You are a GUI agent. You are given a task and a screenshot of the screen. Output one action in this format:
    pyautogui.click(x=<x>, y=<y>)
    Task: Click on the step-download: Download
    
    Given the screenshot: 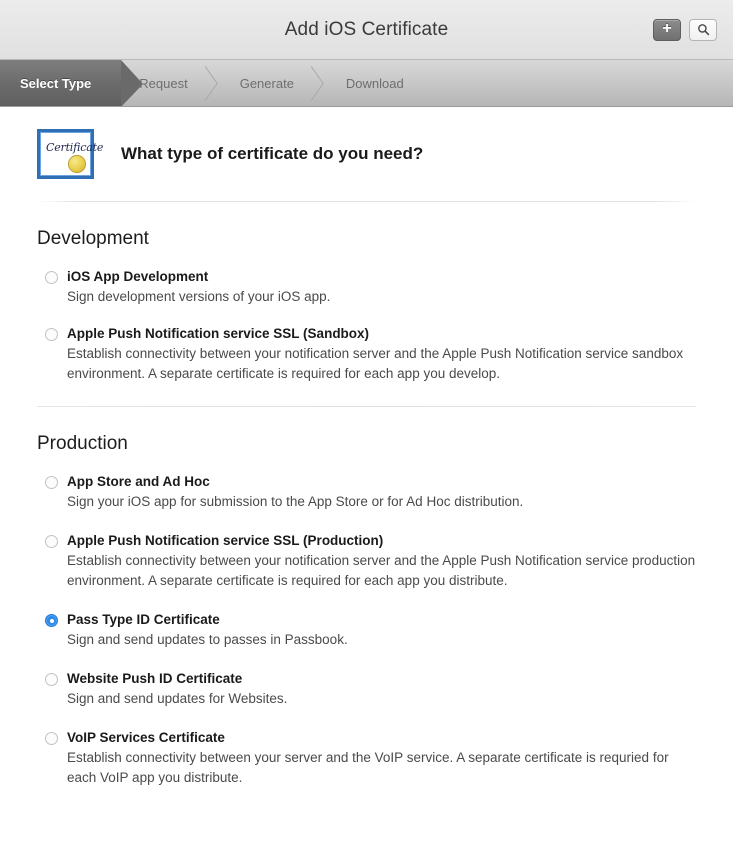 What is the action you would take?
    pyautogui.click(x=383, y=83)
    